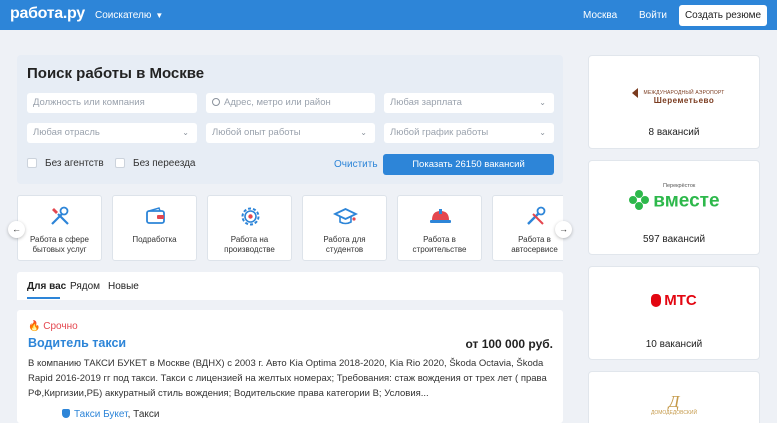  What do you see at coordinates (77, 343) in the screenshot?
I see `vacancy-title: Водитель такси` at bounding box center [77, 343].